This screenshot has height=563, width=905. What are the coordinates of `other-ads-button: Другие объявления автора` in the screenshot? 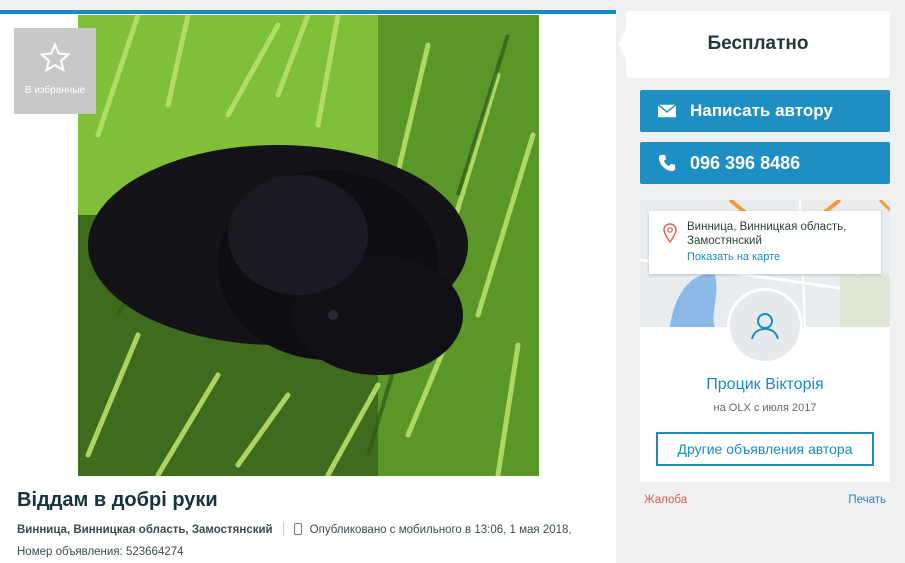 It's located at (765, 449).